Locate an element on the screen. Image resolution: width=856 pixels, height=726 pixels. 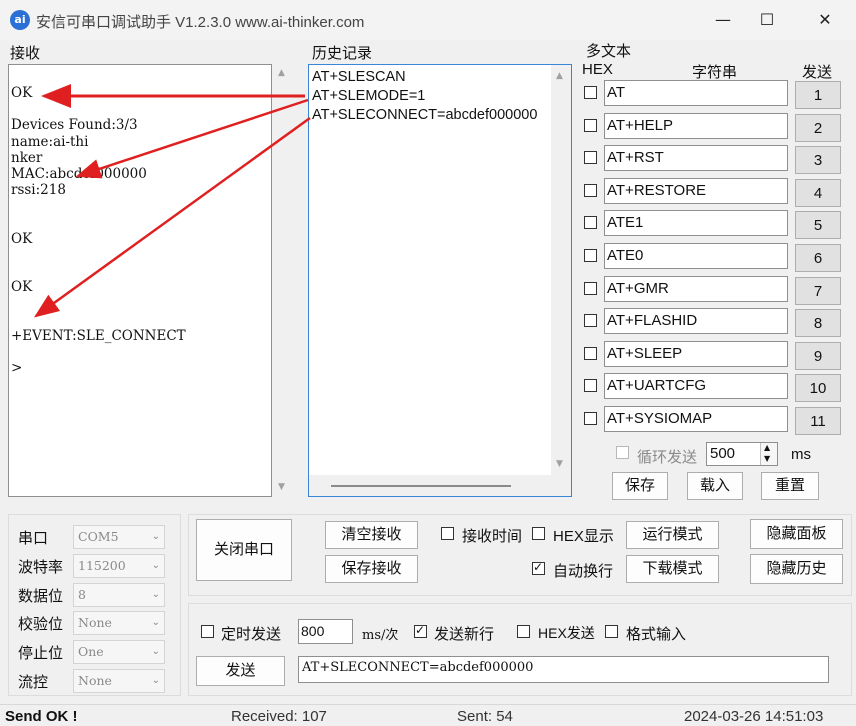
run-mode-button: 运行模式 is located at coordinates (672, 535).